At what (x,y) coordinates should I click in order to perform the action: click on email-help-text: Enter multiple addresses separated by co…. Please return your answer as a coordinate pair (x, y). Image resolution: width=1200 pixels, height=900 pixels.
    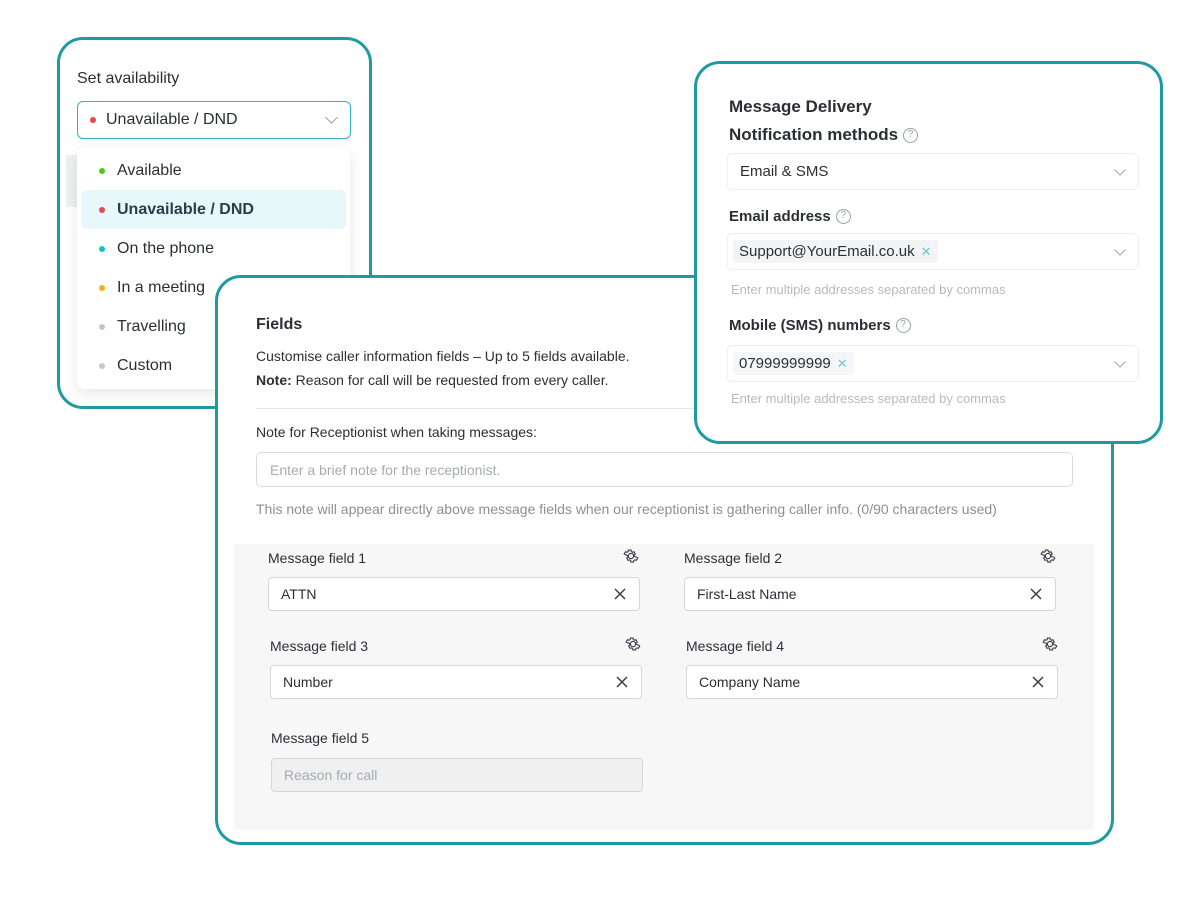
    Looking at the image, I should click on (868, 289).